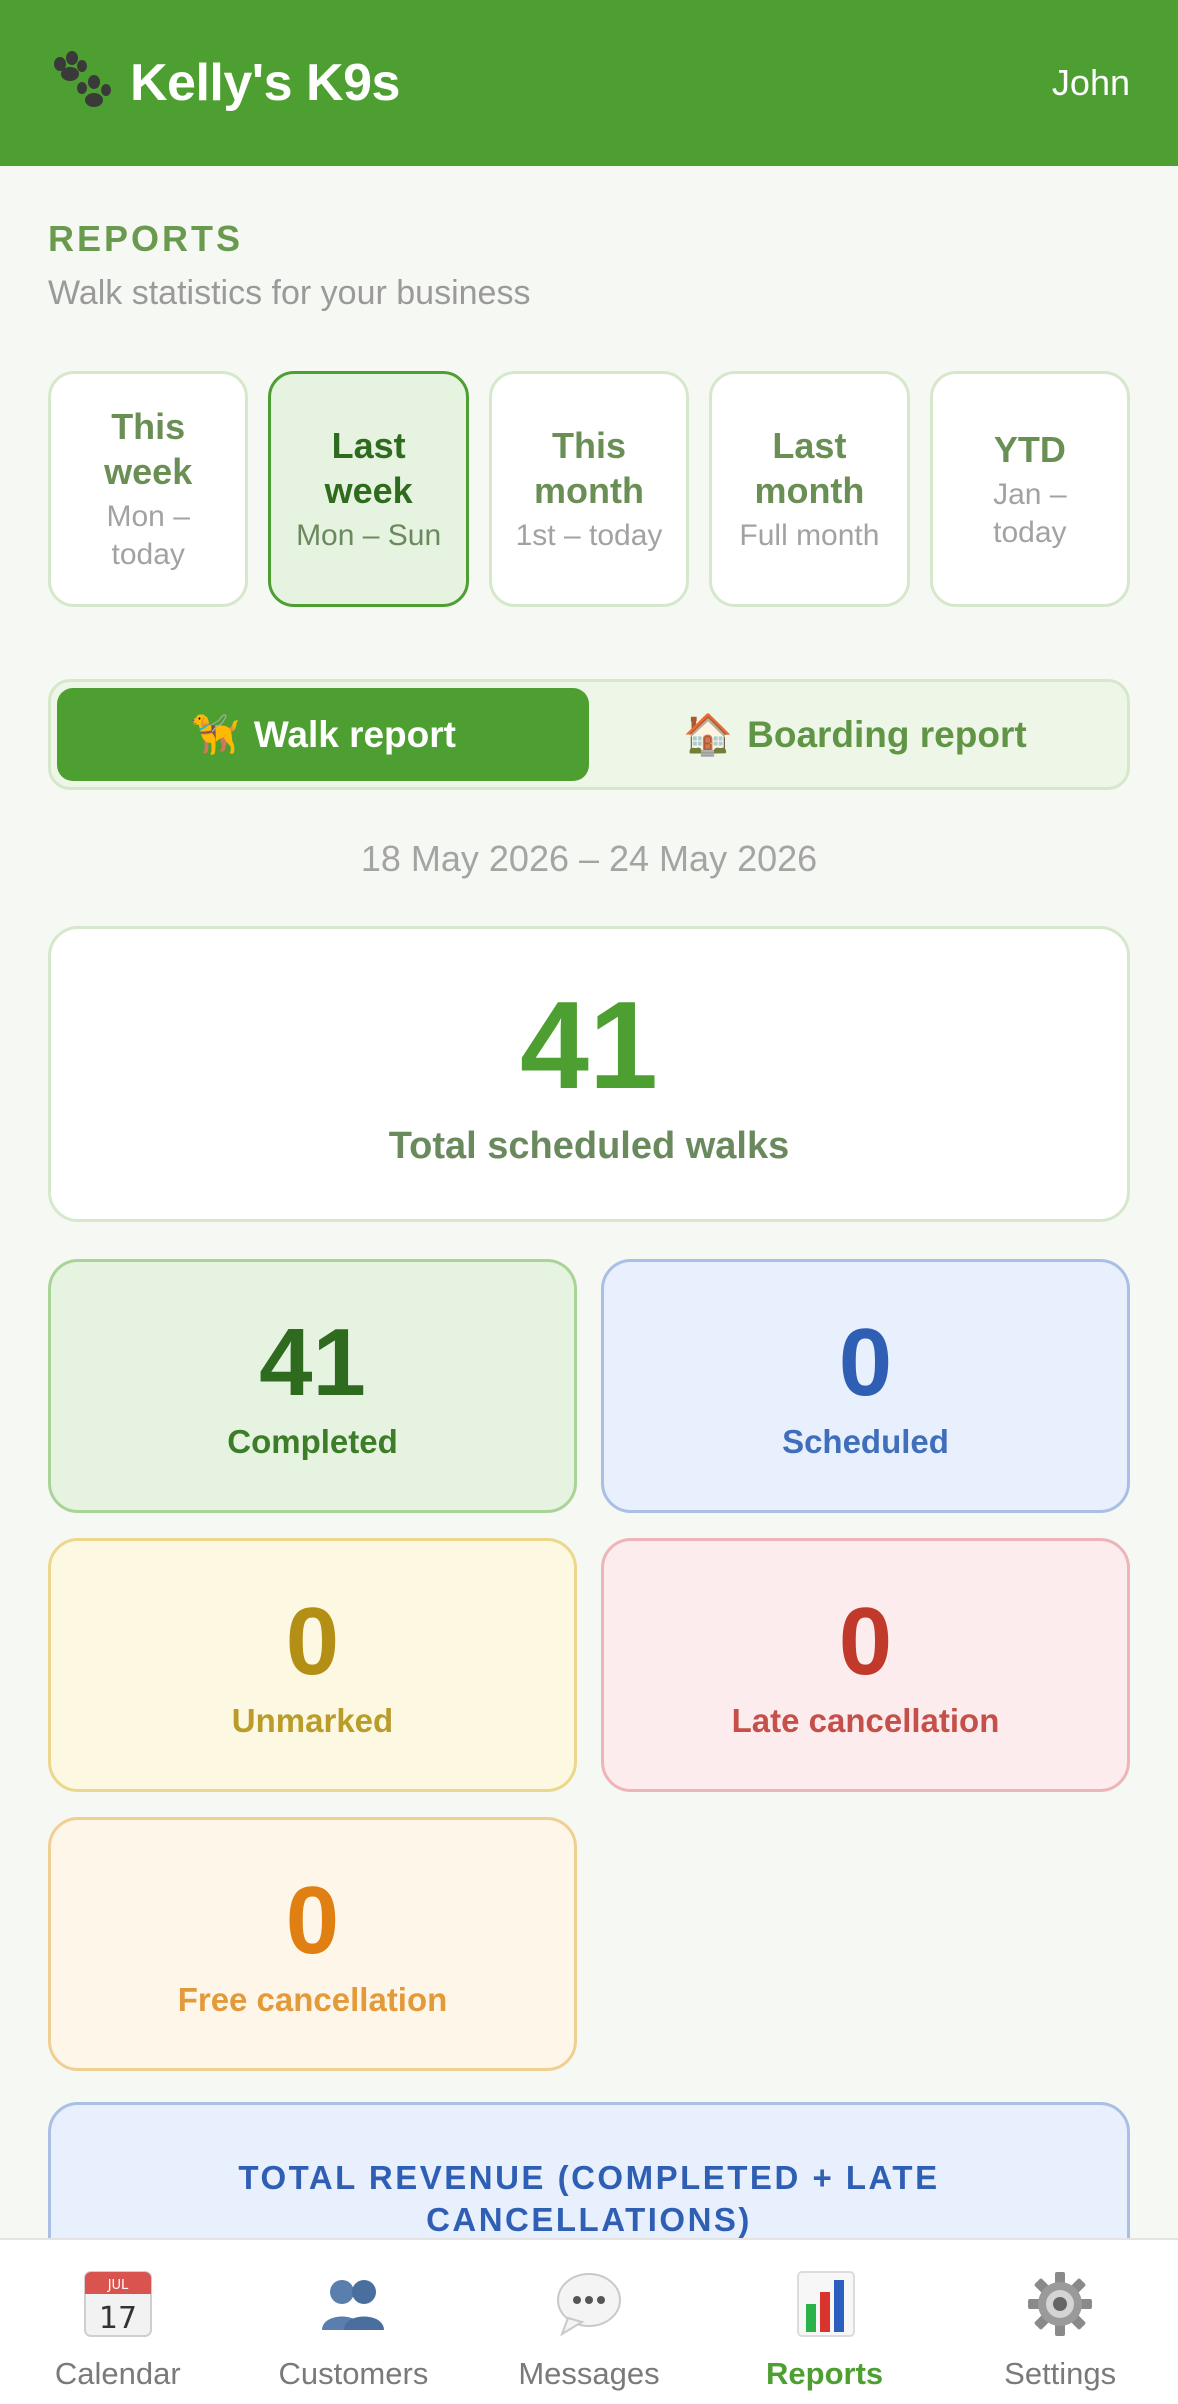 The width and height of the screenshot is (1178, 2404). Describe the element at coordinates (312, 1999) in the screenshot. I see `stat-label: Free cancellation` at that location.